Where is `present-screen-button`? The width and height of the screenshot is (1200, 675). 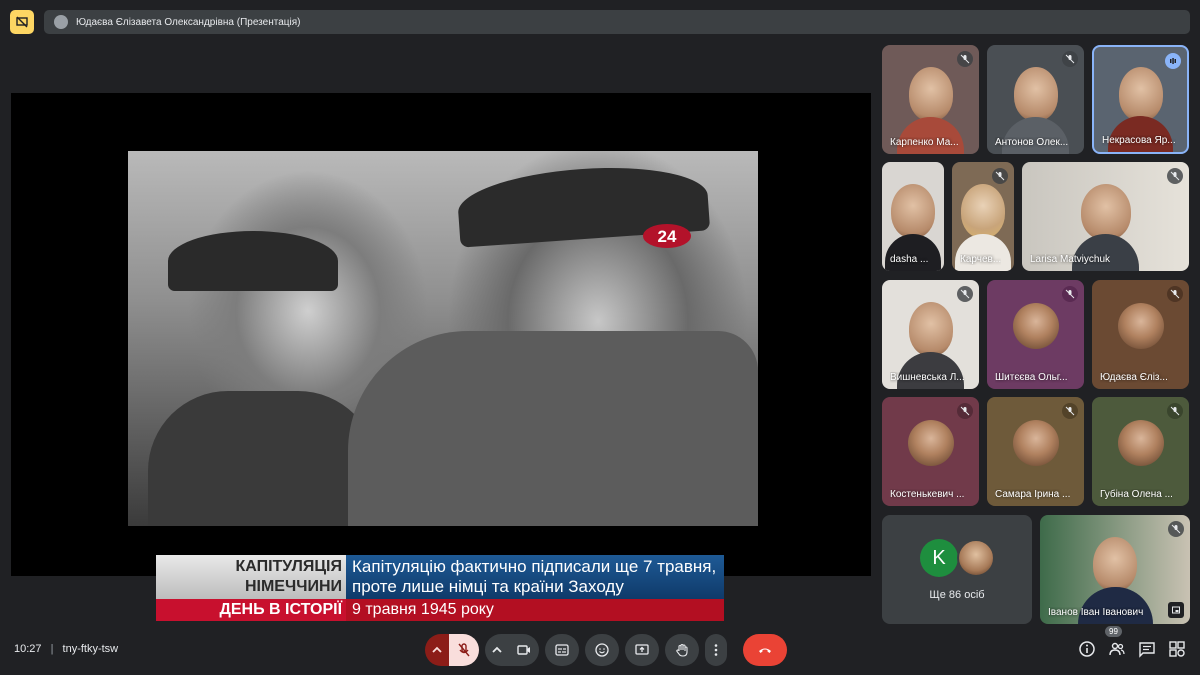
present-screen-button is located at coordinates (642, 650).